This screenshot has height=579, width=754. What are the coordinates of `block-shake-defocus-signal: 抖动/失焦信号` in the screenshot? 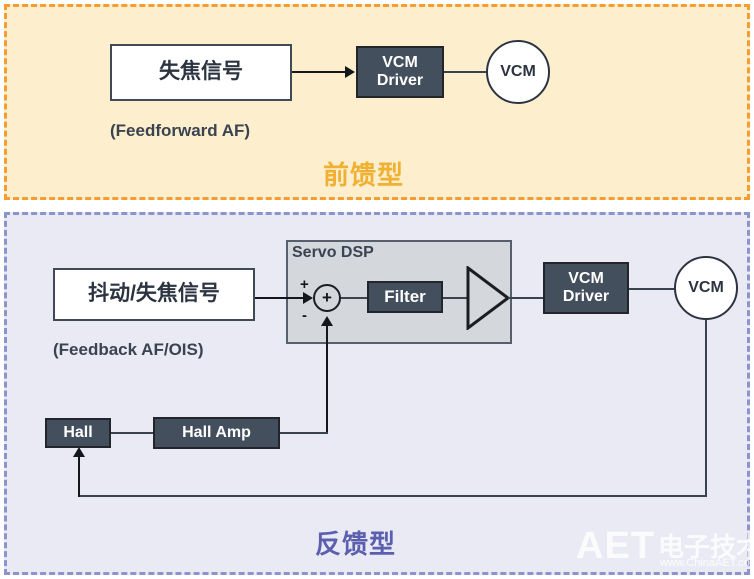 It's located at (154, 294).